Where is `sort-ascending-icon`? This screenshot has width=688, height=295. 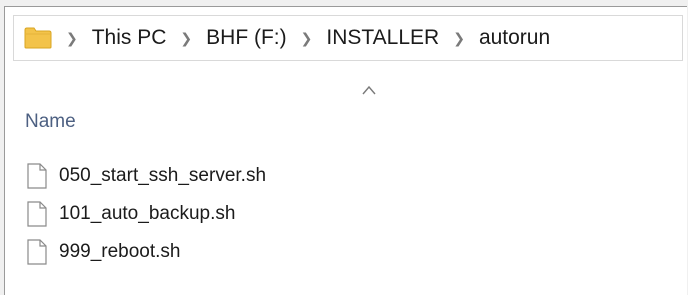
sort-ascending-icon is located at coordinates (369, 90).